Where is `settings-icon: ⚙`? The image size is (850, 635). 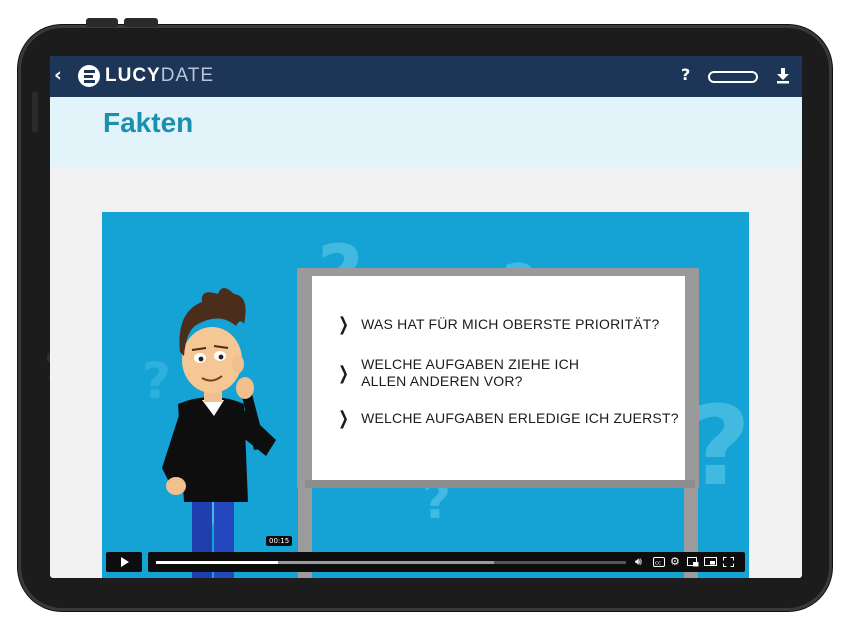
settings-icon: ⚙ is located at coordinates (675, 562).